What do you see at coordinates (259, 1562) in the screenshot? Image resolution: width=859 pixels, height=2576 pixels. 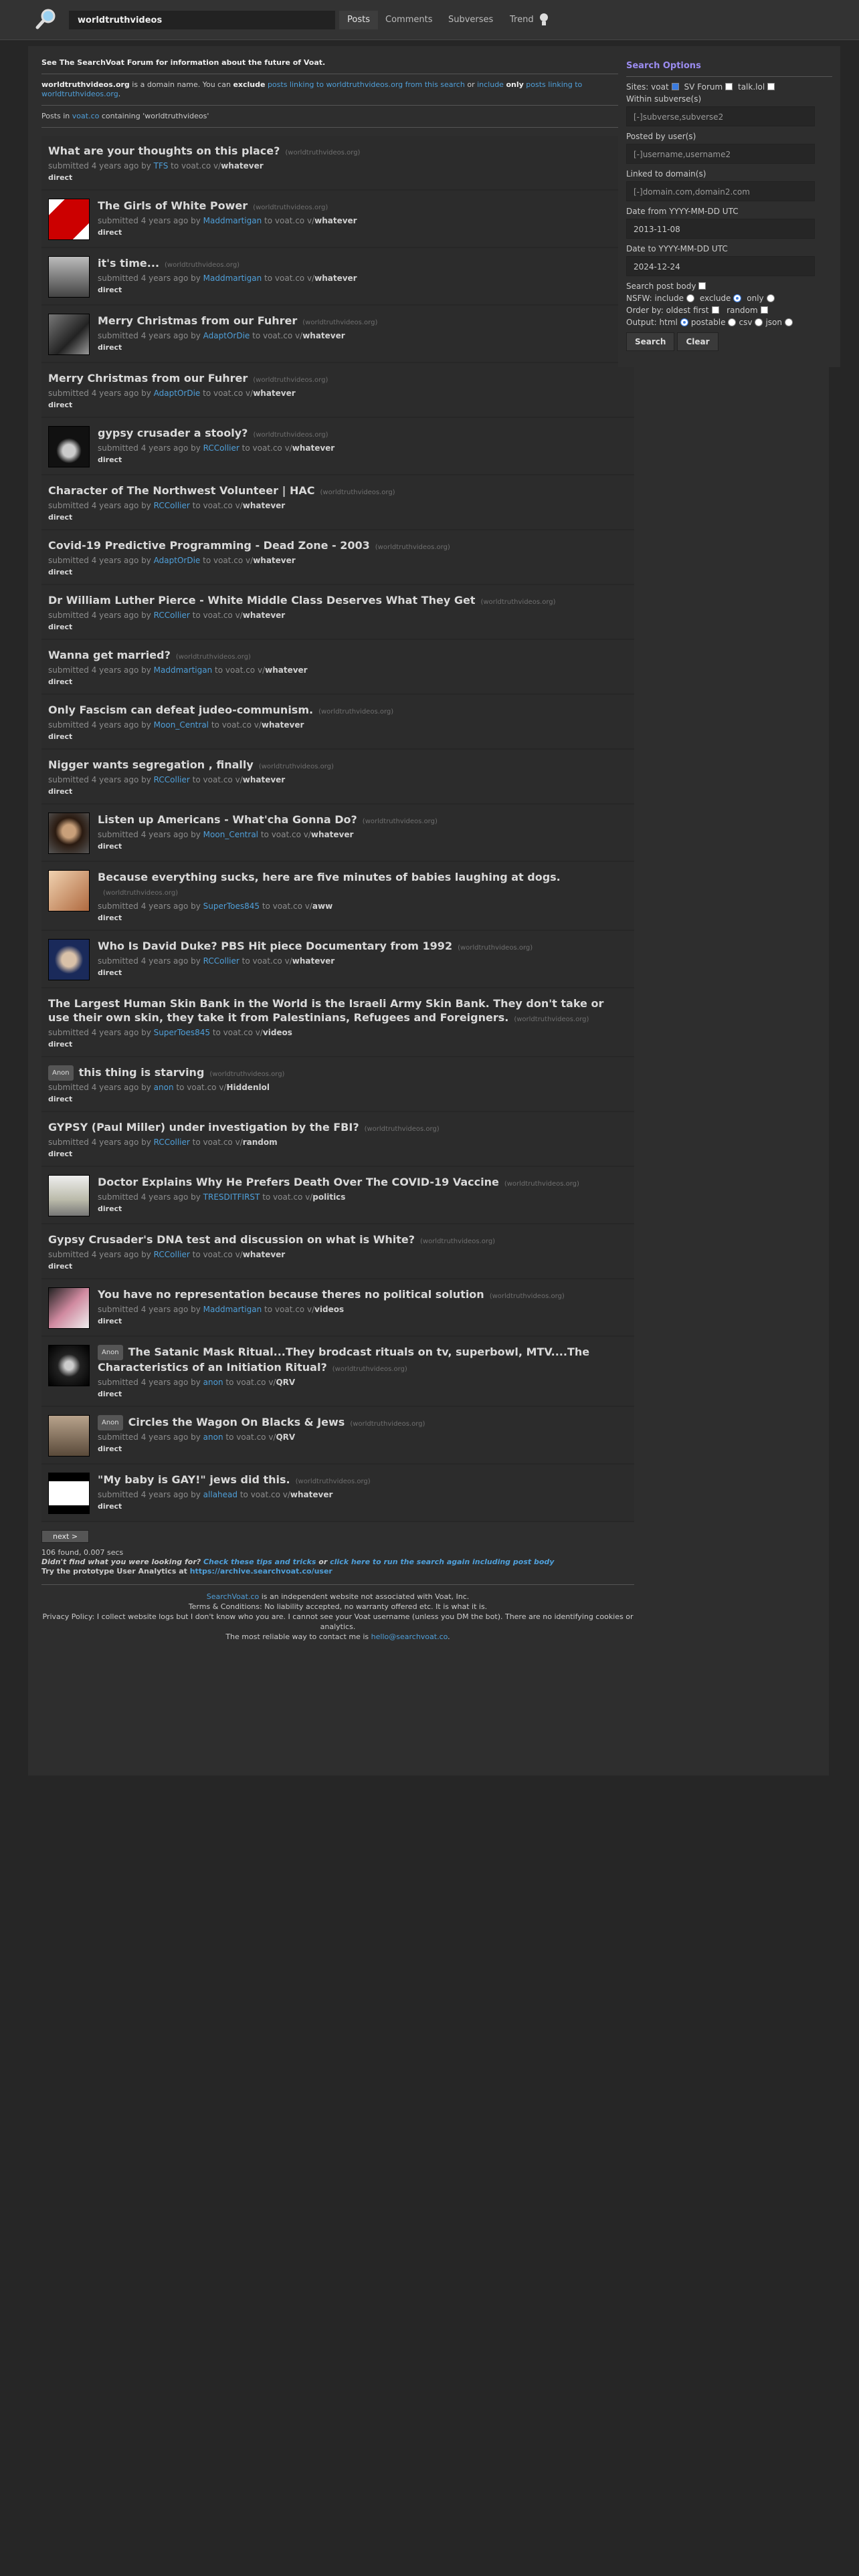 I see `tips-link: Check these tips and tricks` at bounding box center [259, 1562].